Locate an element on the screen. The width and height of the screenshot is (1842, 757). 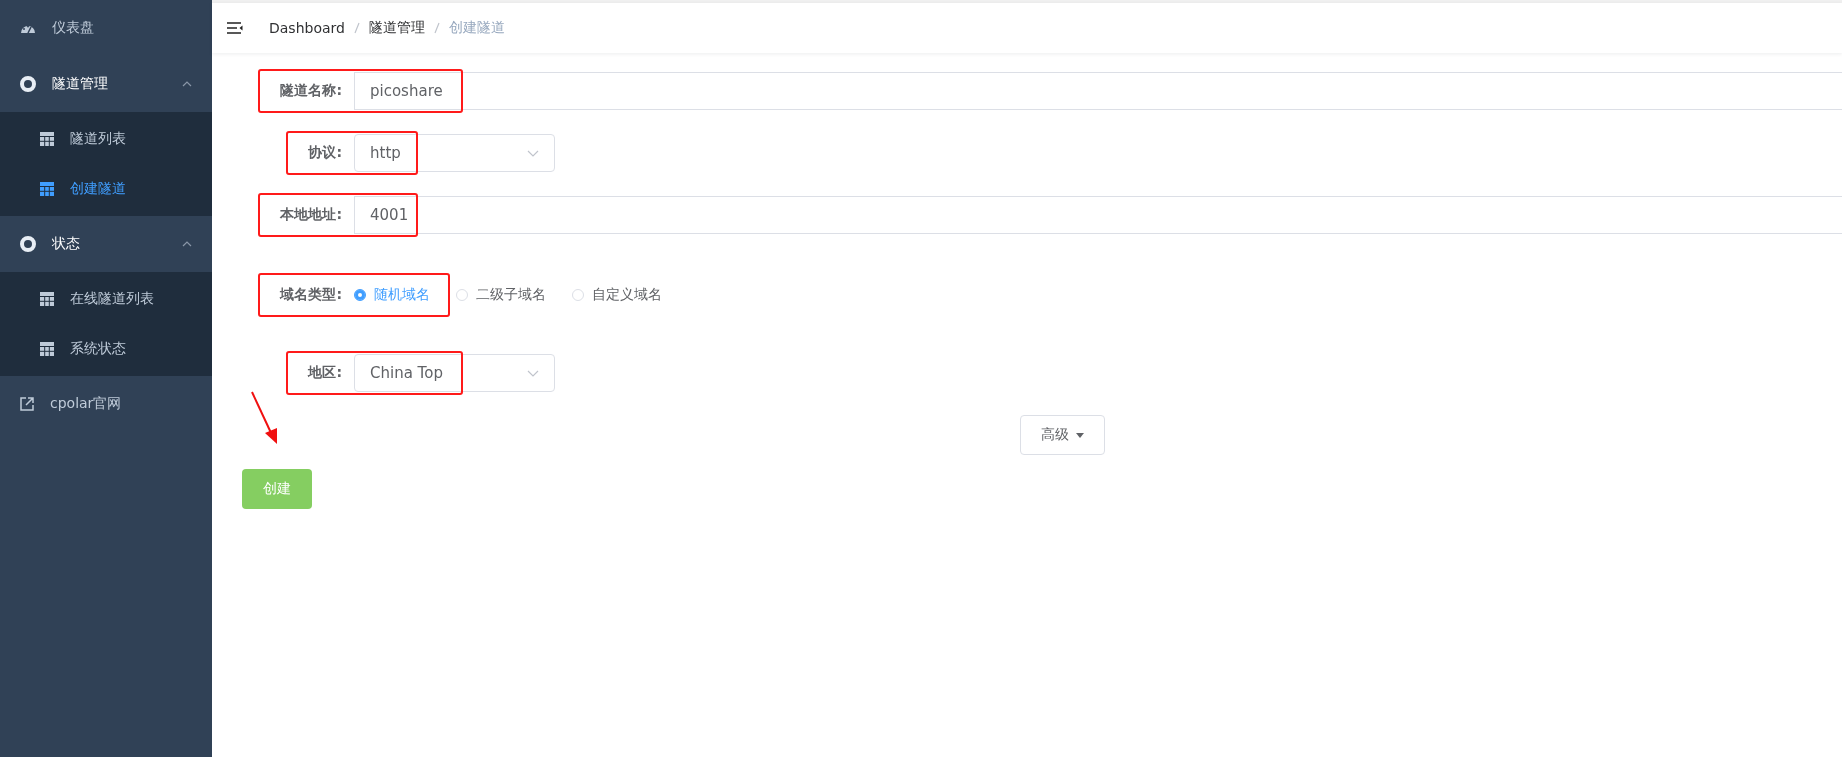
breadcrumb-item: Dashboard is located at coordinates (307, 28).